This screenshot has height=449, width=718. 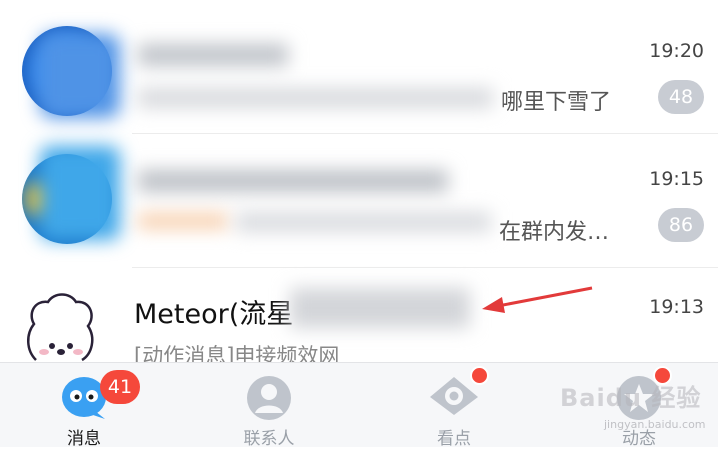 What do you see at coordinates (537, 299) in the screenshot?
I see `red-annotation-arrow` at bounding box center [537, 299].